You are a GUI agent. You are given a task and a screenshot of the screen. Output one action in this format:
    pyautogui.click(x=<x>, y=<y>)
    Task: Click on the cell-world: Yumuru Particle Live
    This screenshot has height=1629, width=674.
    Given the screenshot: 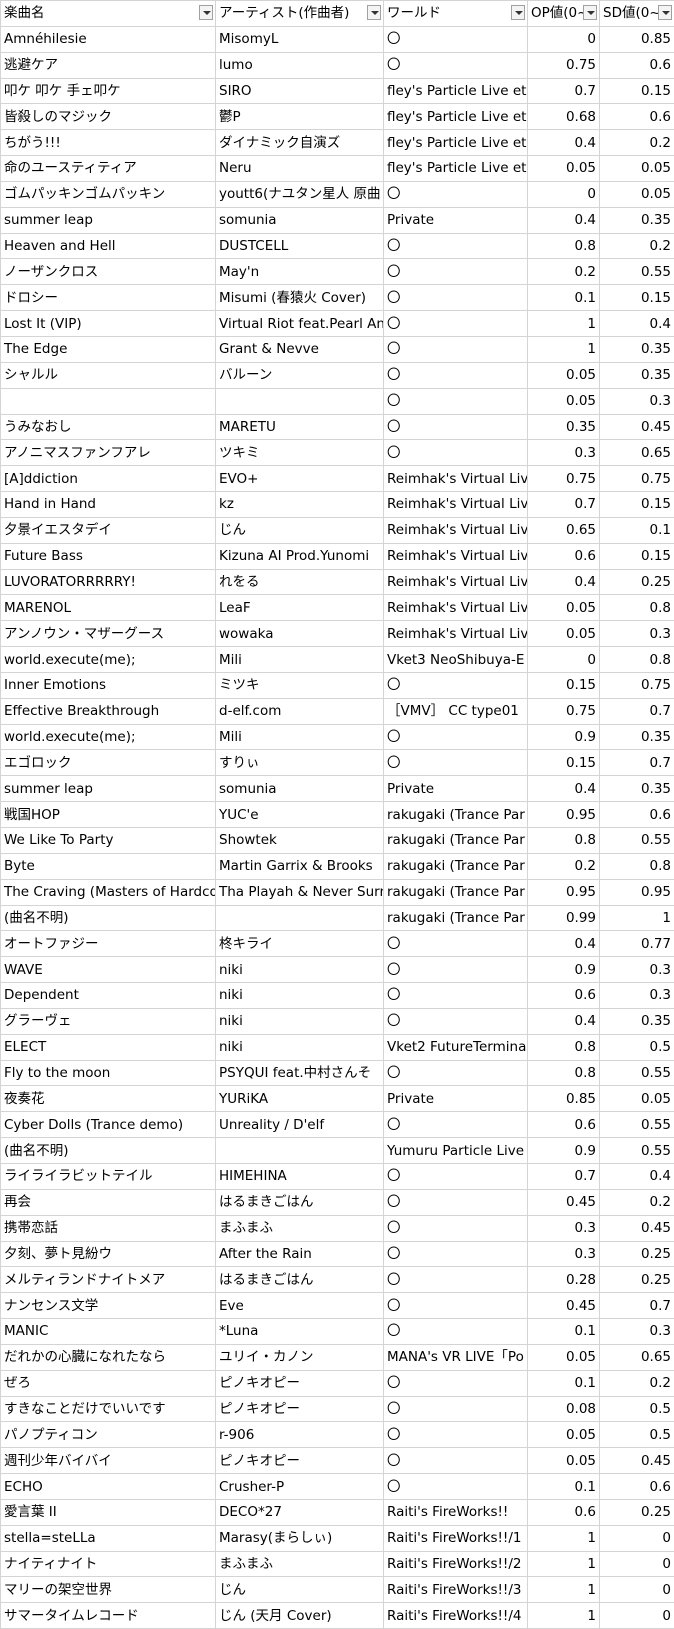 What is the action you would take?
    pyautogui.click(x=456, y=1151)
    